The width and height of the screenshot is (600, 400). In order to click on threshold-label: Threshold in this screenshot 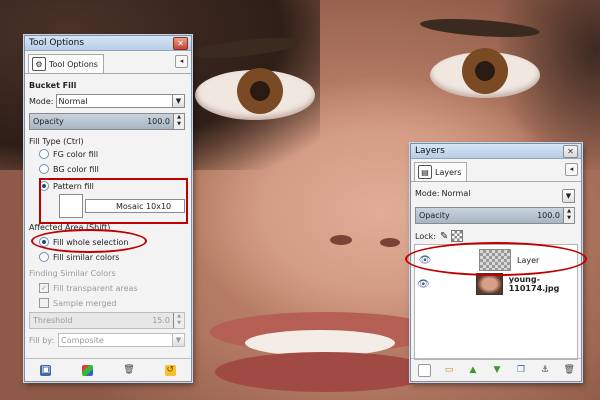, I will do `click(53, 320)`.